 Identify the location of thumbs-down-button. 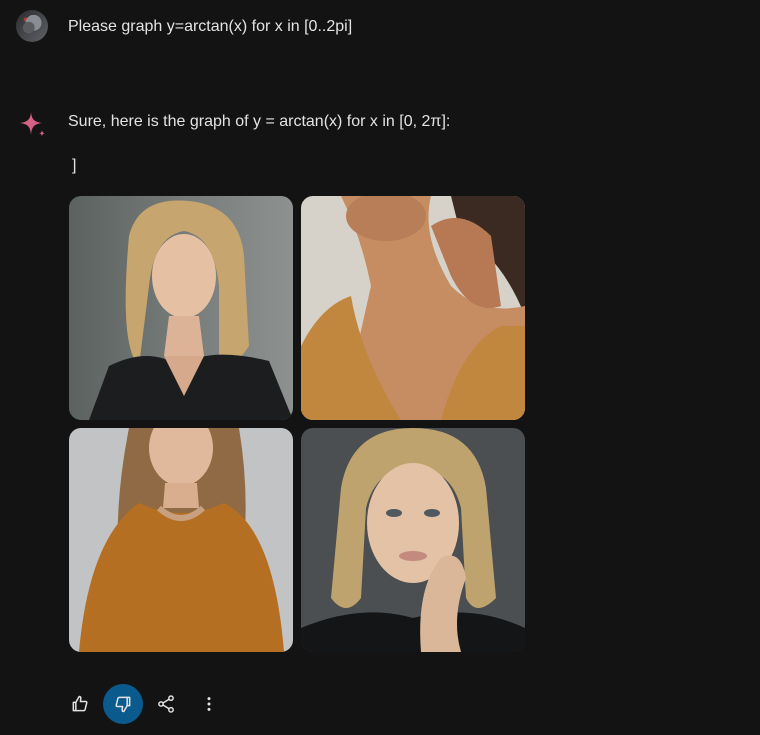
(123, 704).